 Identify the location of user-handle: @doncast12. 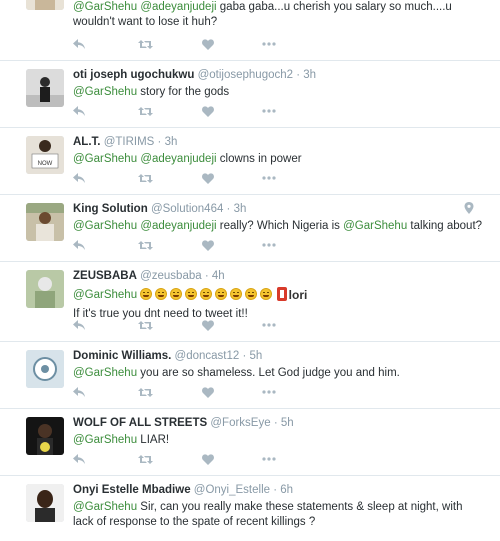
(207, 356).